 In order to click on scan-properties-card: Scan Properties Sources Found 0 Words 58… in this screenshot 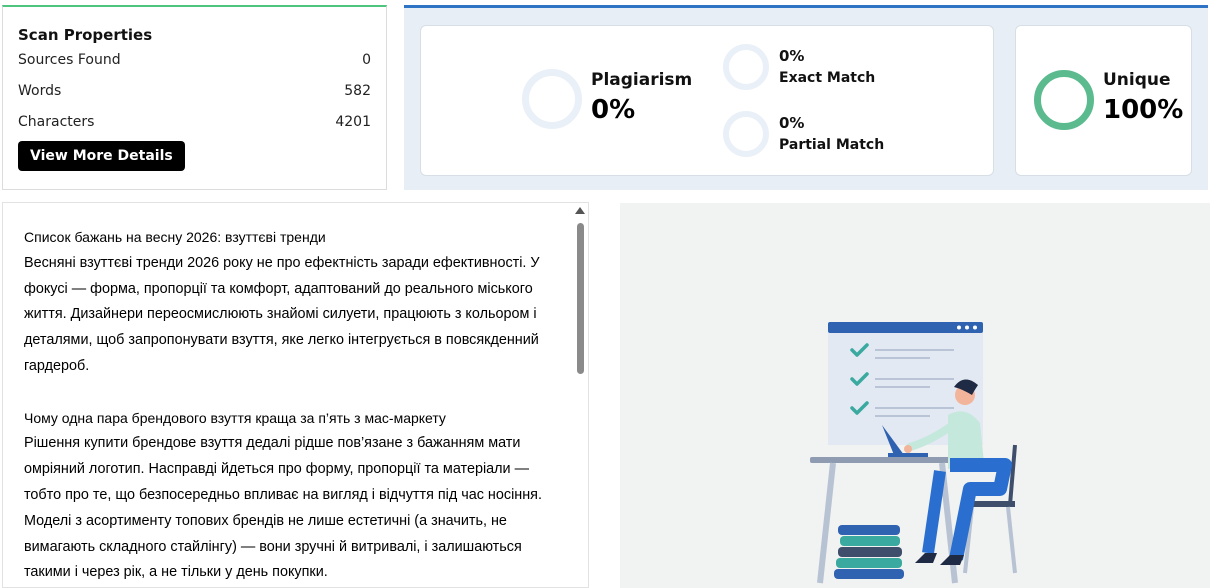, I will do `click(194, 97)`.